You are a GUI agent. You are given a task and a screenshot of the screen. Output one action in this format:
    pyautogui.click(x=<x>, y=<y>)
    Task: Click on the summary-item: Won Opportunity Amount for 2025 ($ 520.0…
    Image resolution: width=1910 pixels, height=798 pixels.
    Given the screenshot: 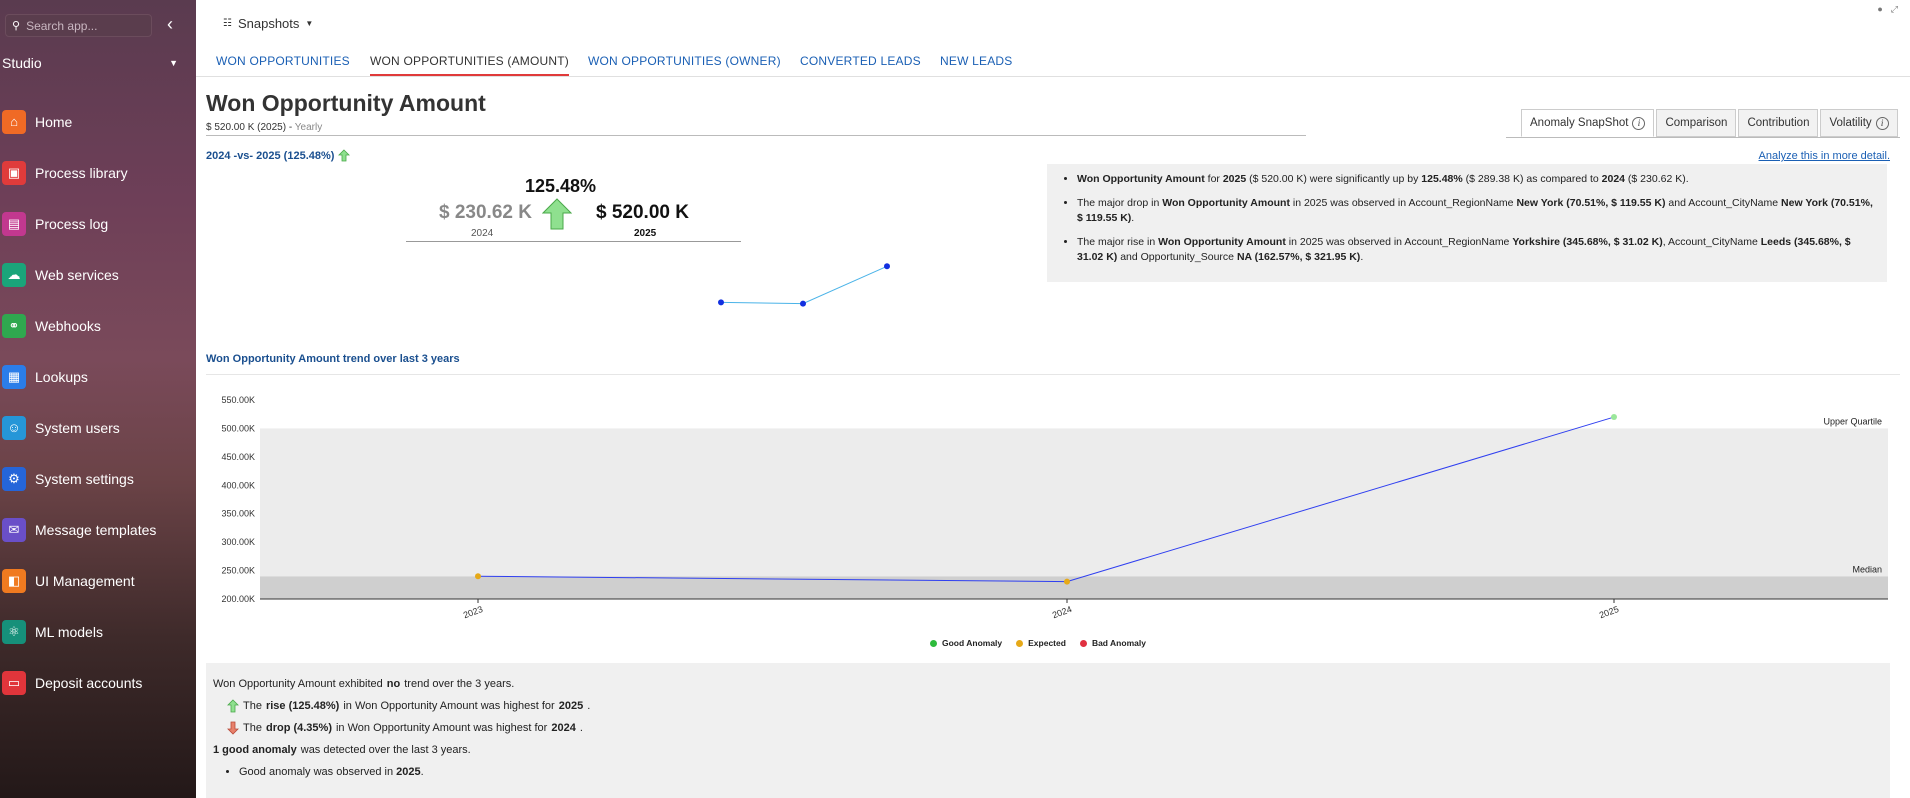 What is the action you would take?
    pyautogui.click(x=1477, y=179)
    